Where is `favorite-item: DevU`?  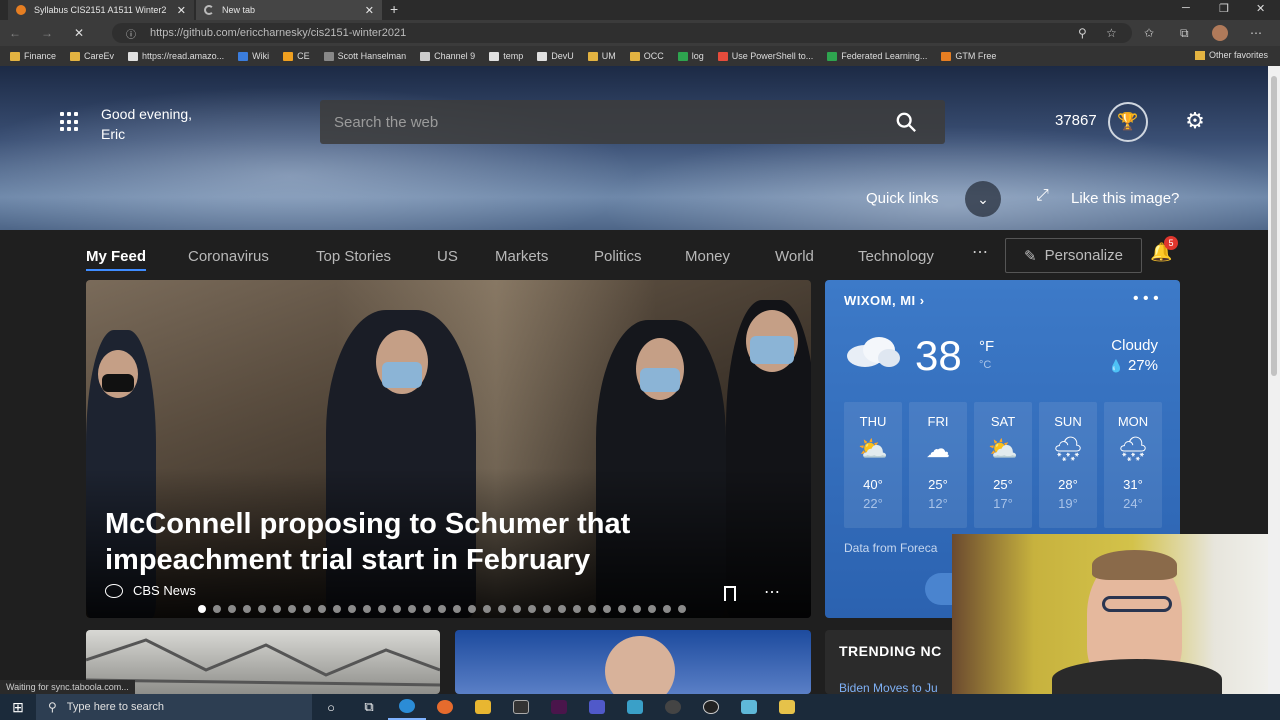
favorite-item: DevU is located at coordinates (555, 56).